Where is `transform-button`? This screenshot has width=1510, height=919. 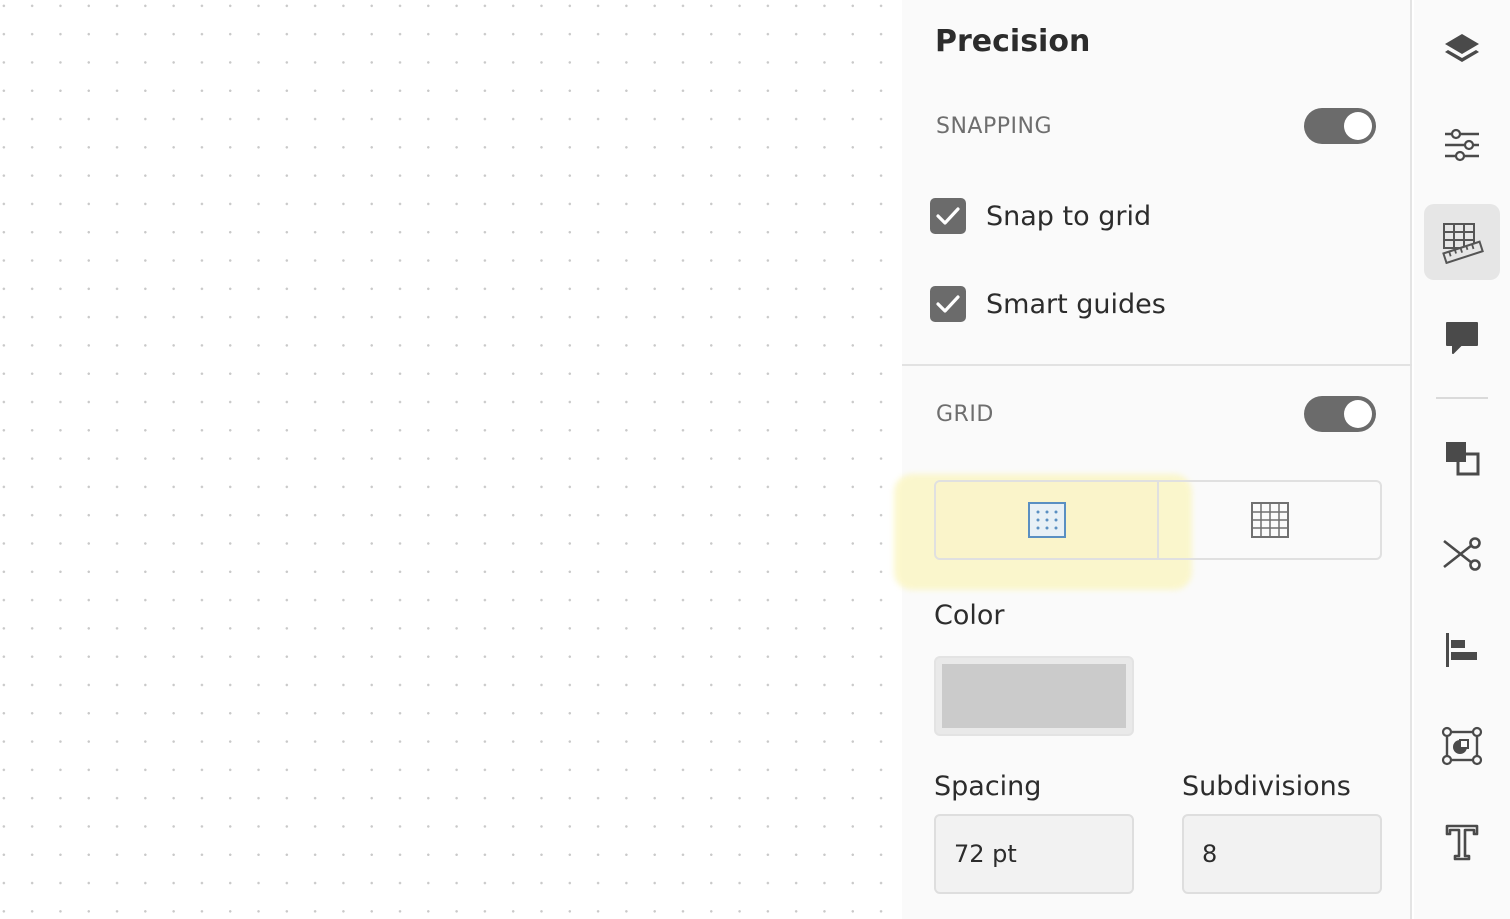 transform-button is located at coordinates (1462, 746).